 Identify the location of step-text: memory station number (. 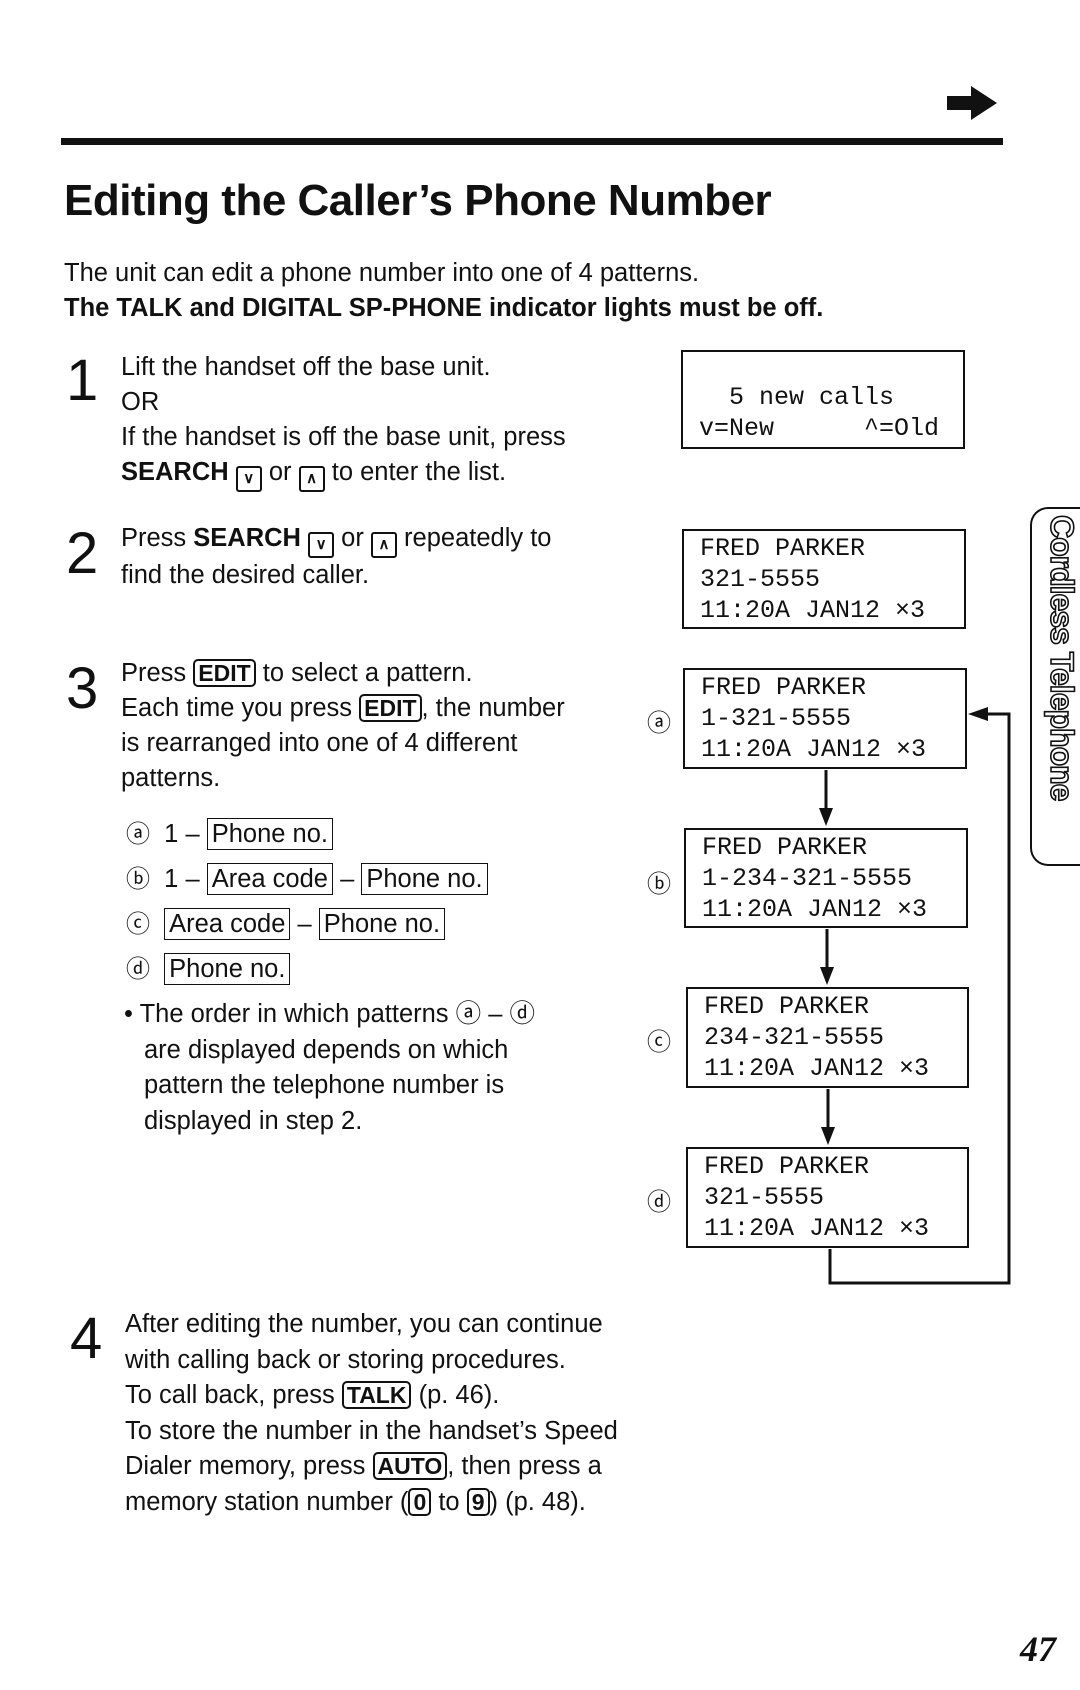
(267, 1501).